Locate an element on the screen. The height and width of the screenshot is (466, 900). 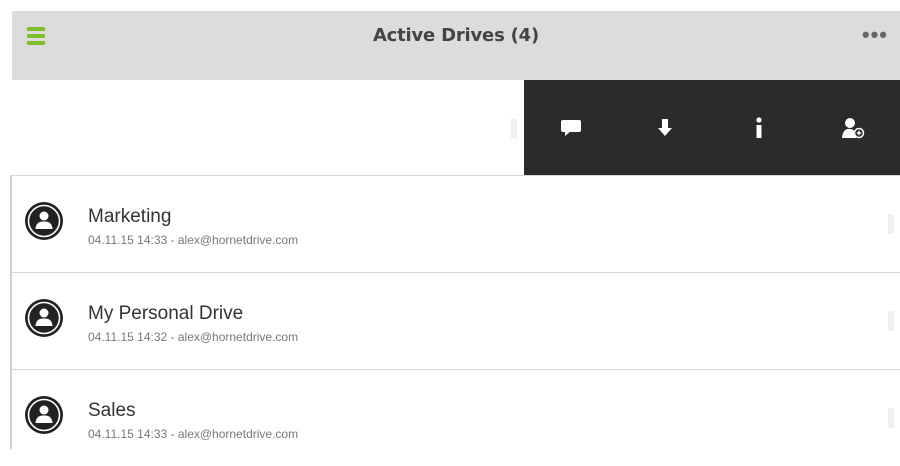
info-icon is located at coordinates (759, 127).